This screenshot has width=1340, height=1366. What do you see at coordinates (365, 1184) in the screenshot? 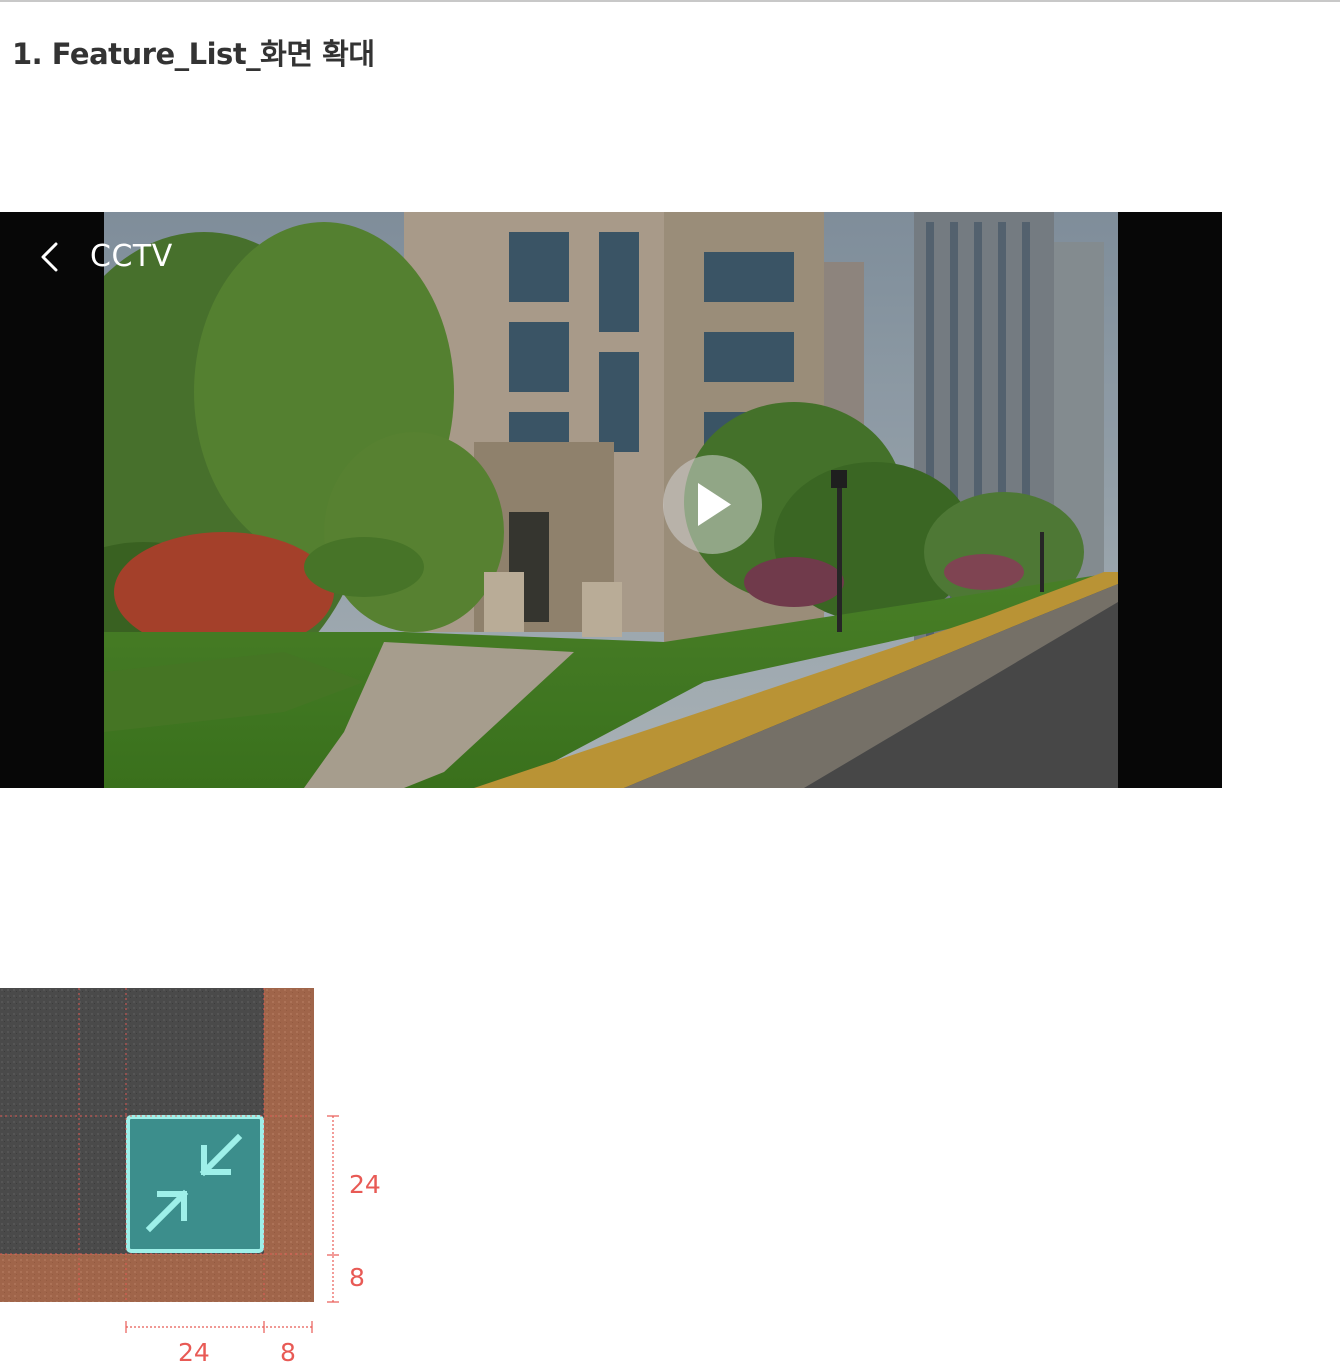
I see `button-height-label: 24` at bounding box center [365, 1184].